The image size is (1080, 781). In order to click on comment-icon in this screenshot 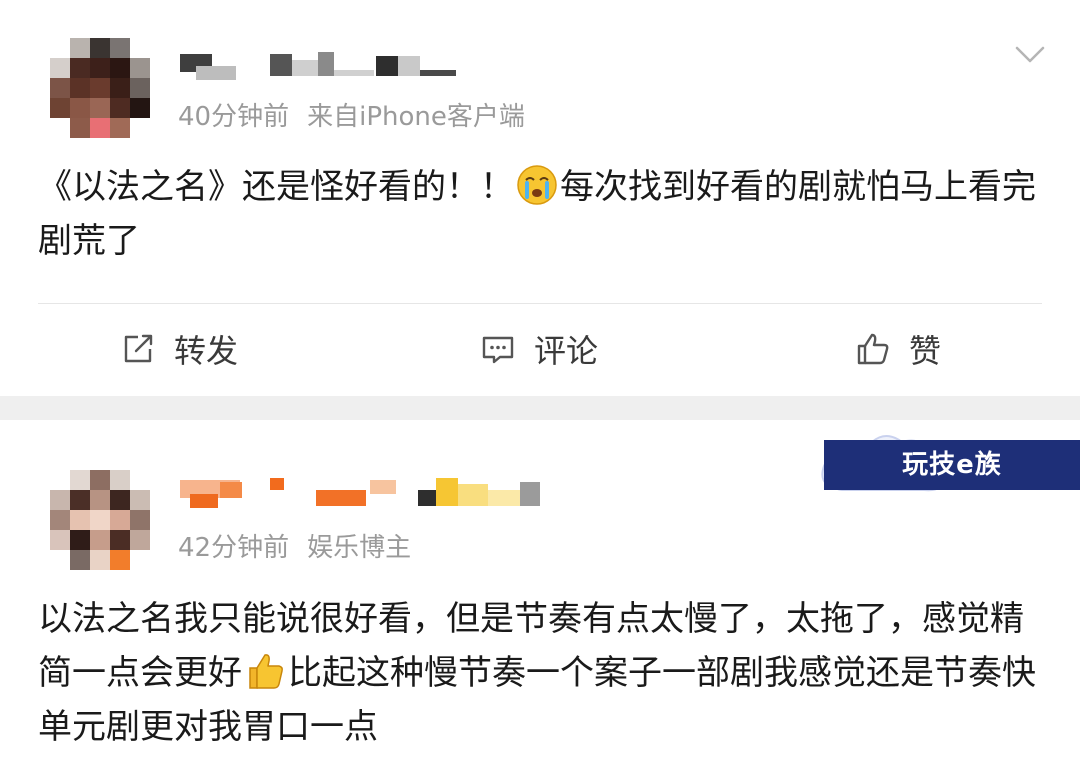, I will do `click(498, 350)`.